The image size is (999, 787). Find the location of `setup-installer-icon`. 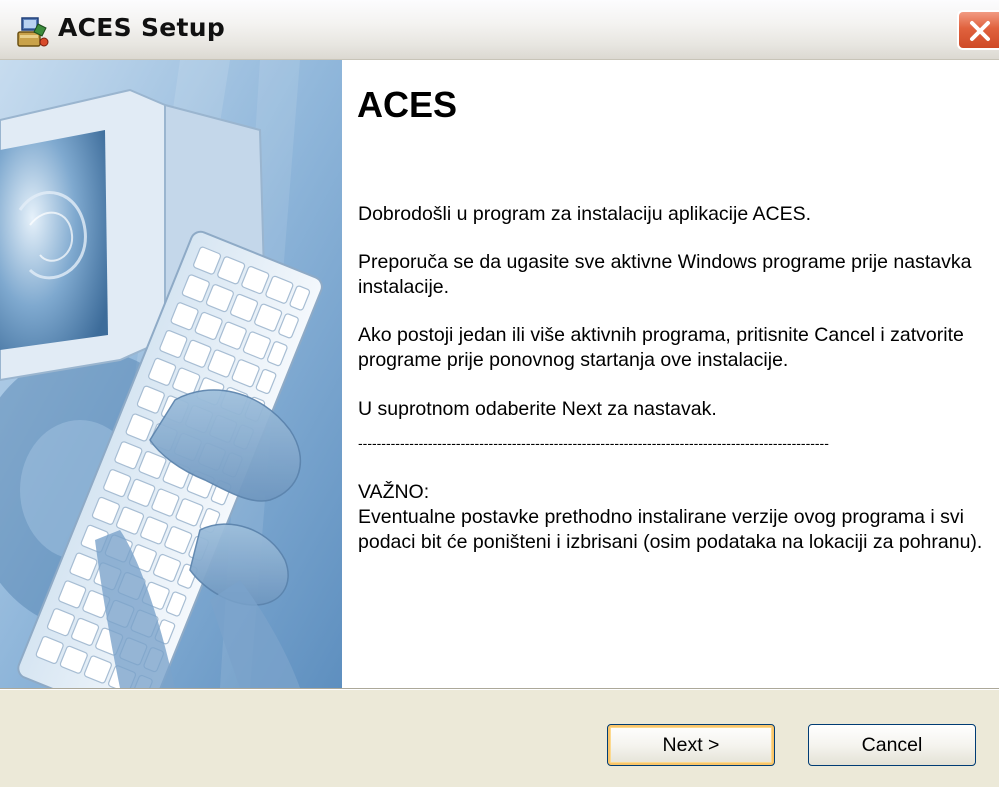

setup-installer-icon is located at coordinates (32, 32).